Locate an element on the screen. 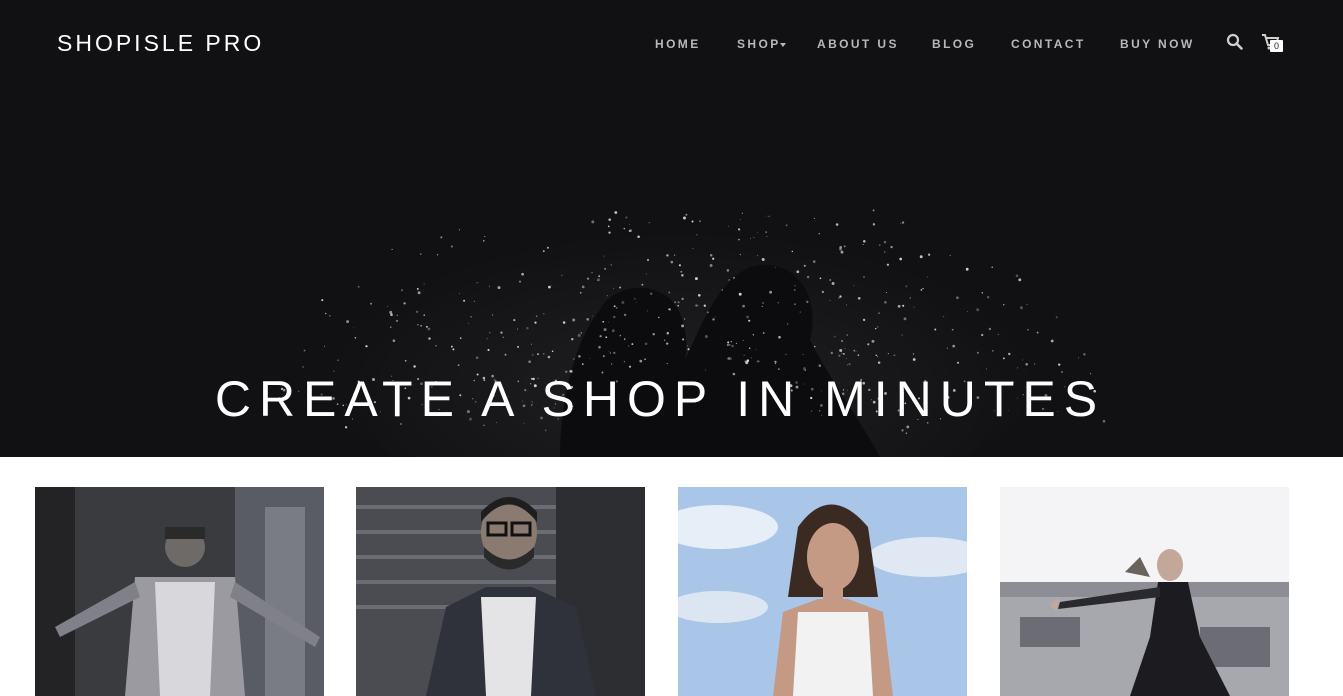 The height and width of the screenshot is (696, 1343). nav-home: HOME is located at coordinates (678, 44).